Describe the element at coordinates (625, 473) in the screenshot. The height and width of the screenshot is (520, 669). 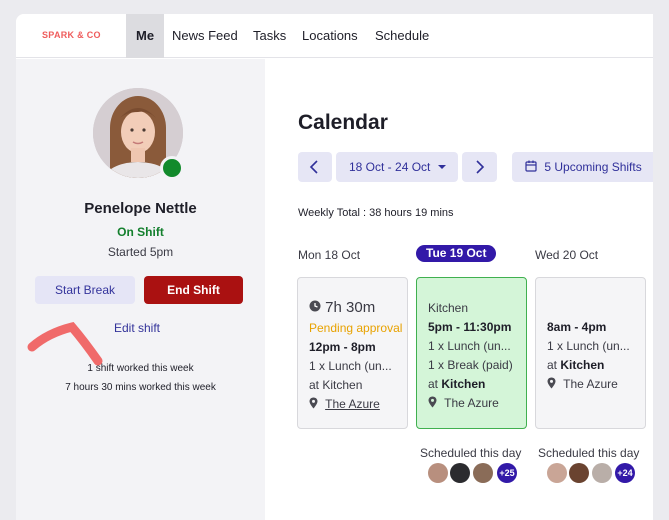
I see `more-scheduled-badge: +24` at that location.